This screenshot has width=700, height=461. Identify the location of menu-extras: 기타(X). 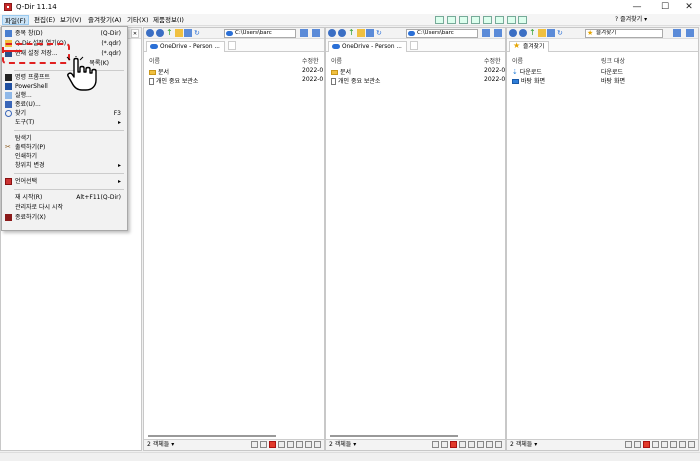
(138, 20).